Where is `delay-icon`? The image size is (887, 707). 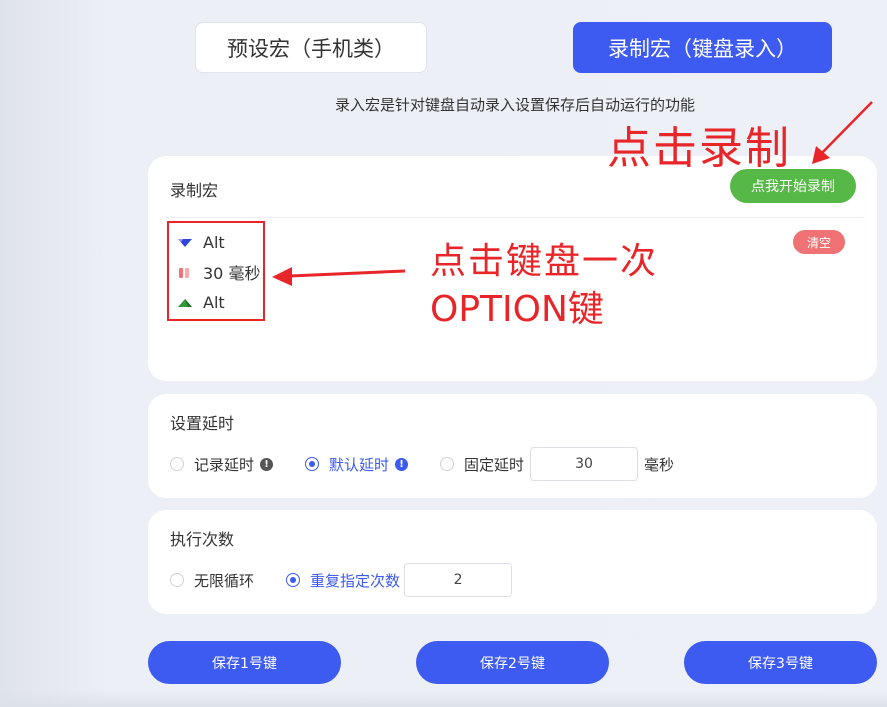
delay-icon is located at coordinates (185, 272).